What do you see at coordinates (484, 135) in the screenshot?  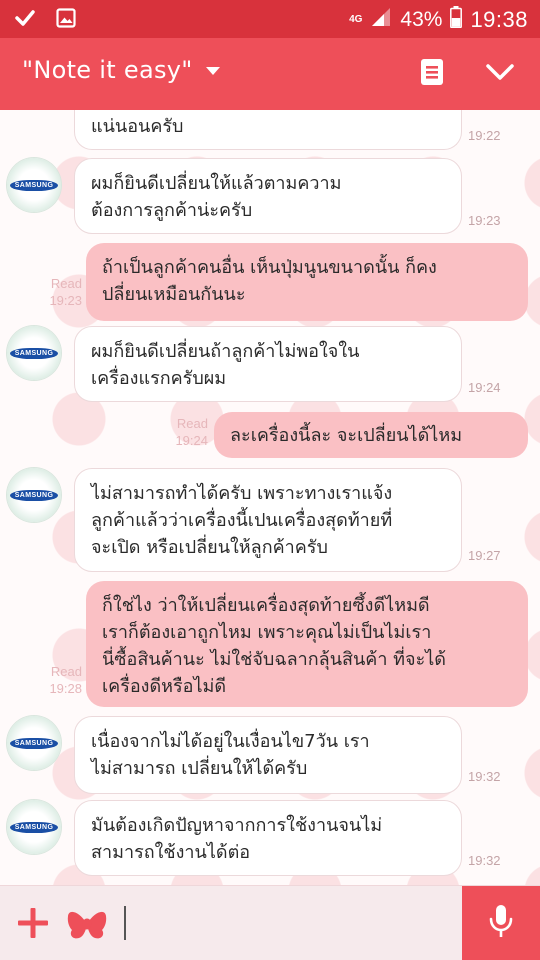 I see `message-time: 19:22` at bounding box center [484, 135].